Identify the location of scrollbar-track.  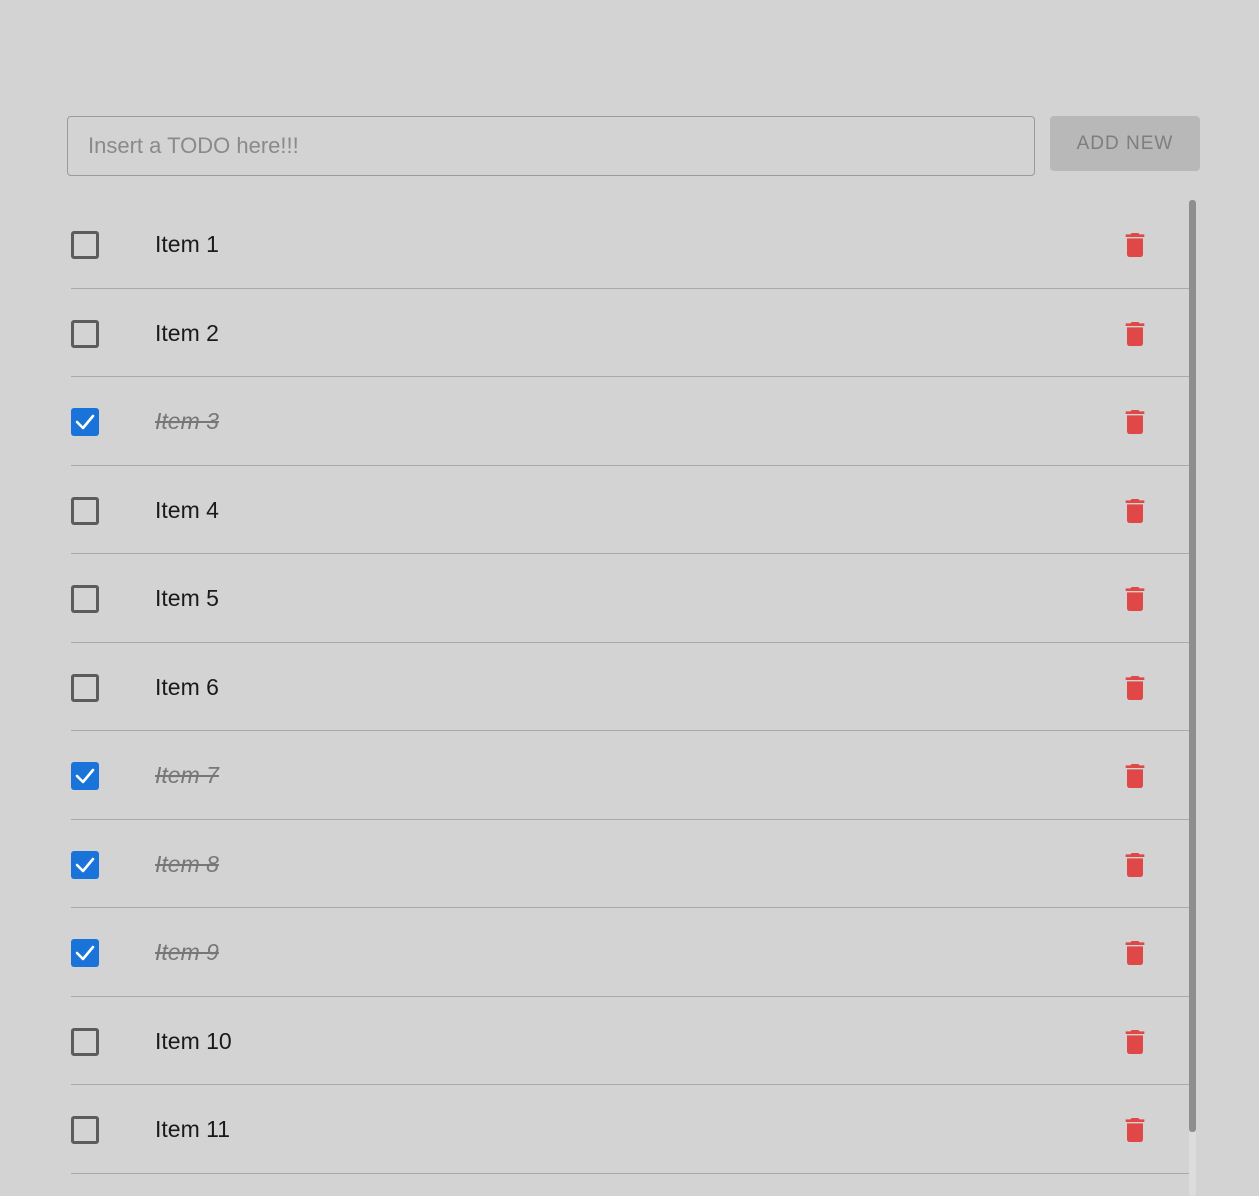
(1192, 698).